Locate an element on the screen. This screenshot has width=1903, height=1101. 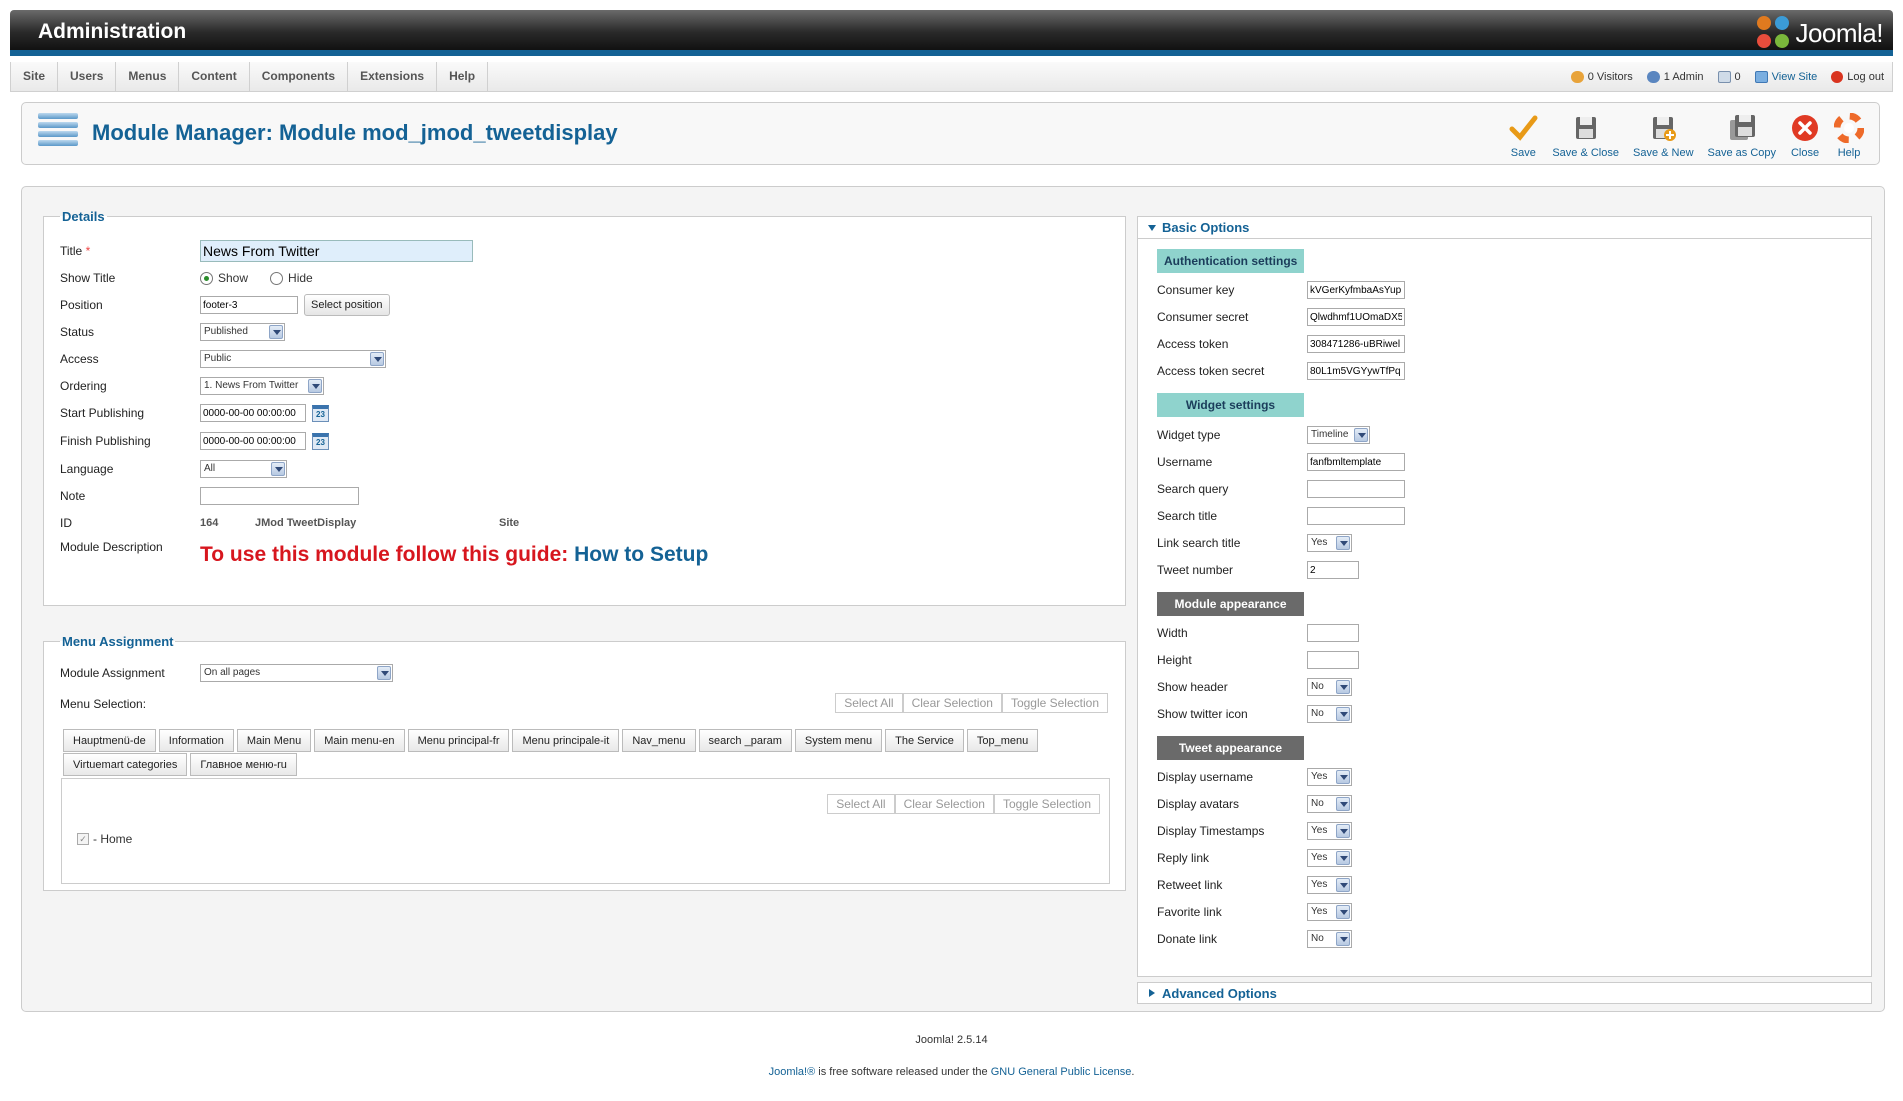
menu-tab: Main Menu is located at coordinates (274, 740).